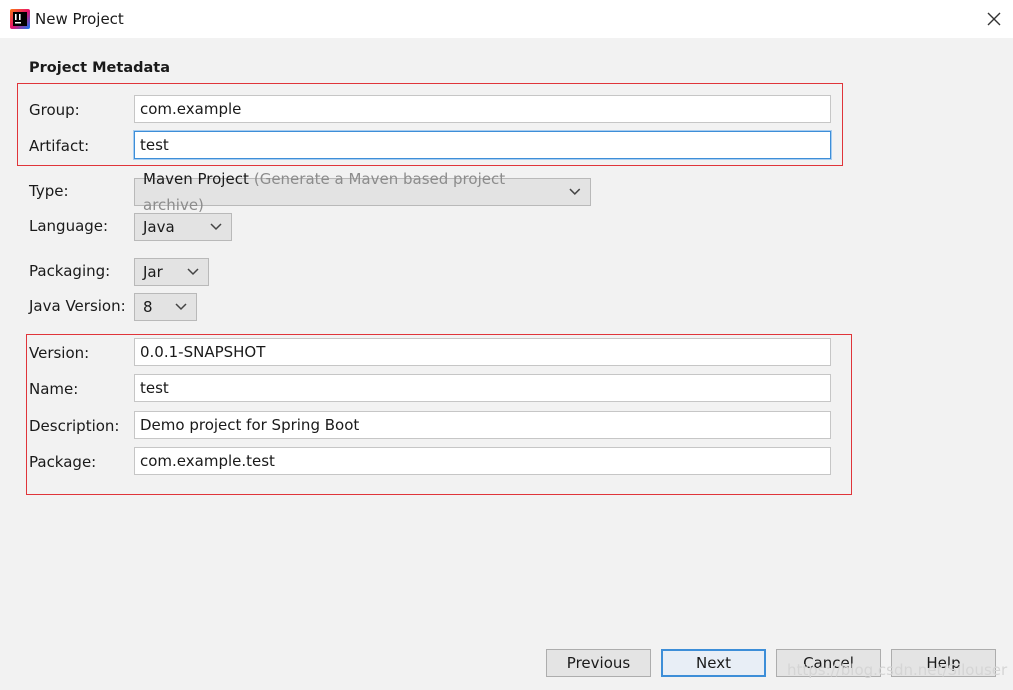  Describe the element at coordinates (196, 179) in the screenshot. I see `type-value: Maven Project` at that location.